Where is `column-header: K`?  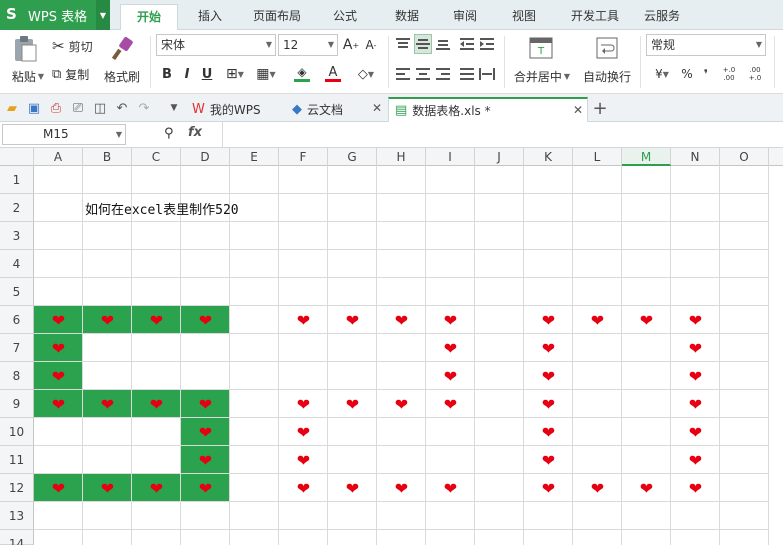 column-header: K is located at coordinates (548, 157).